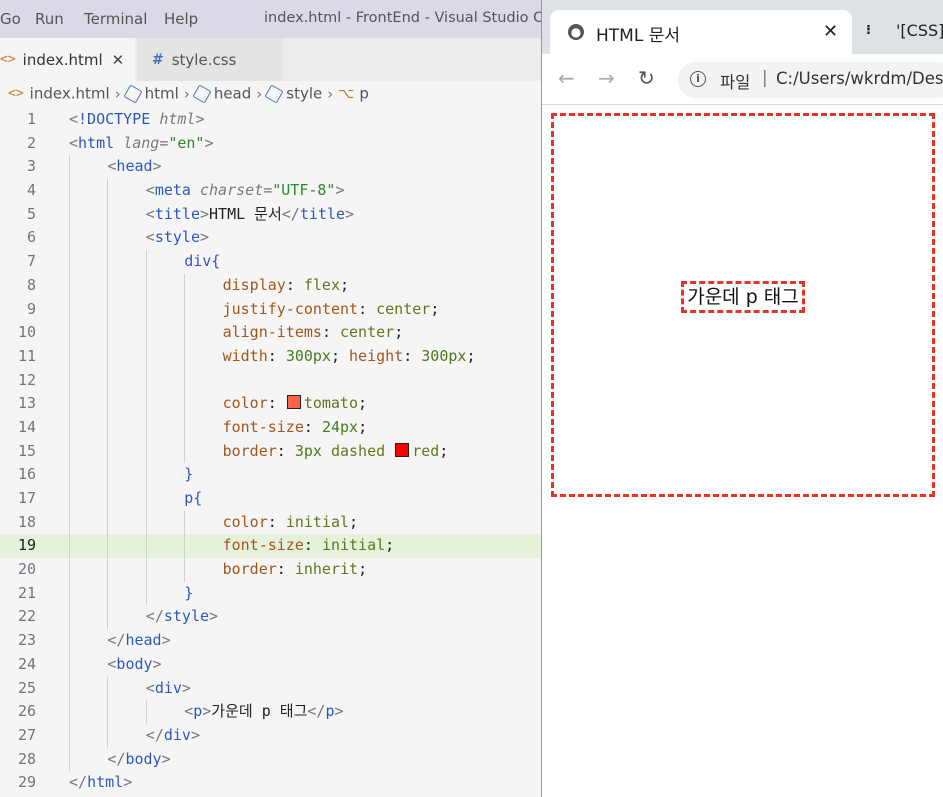  What do you see at coordinates (250, 213) in the screenshot?
I see `code-text: <title>HTML 문서</title>` at bounding box center [250, 213].